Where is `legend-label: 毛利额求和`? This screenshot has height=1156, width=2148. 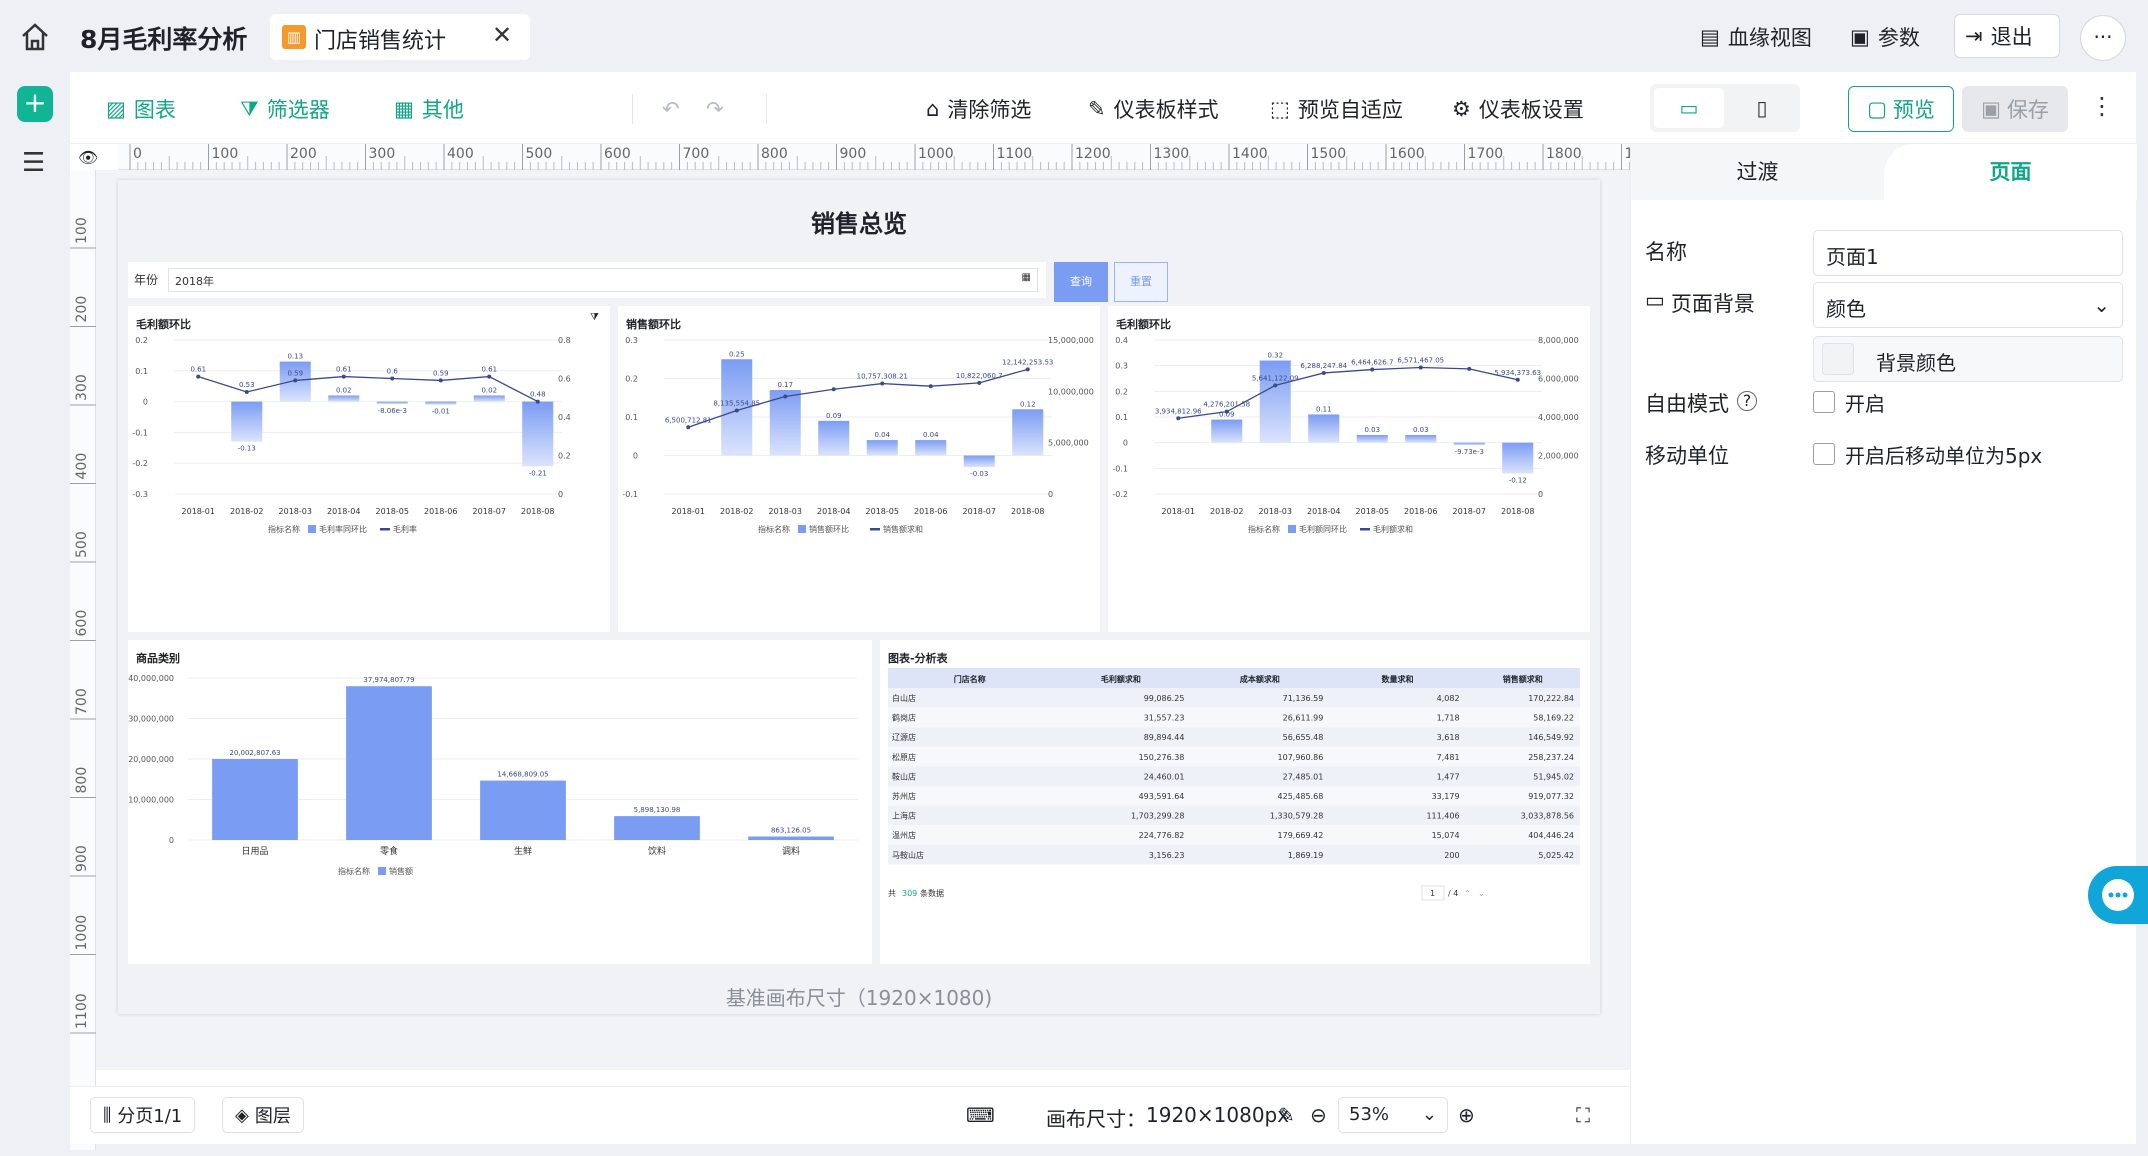
legend-label: 毛利额求和 is located at coordinates (1393, 529).